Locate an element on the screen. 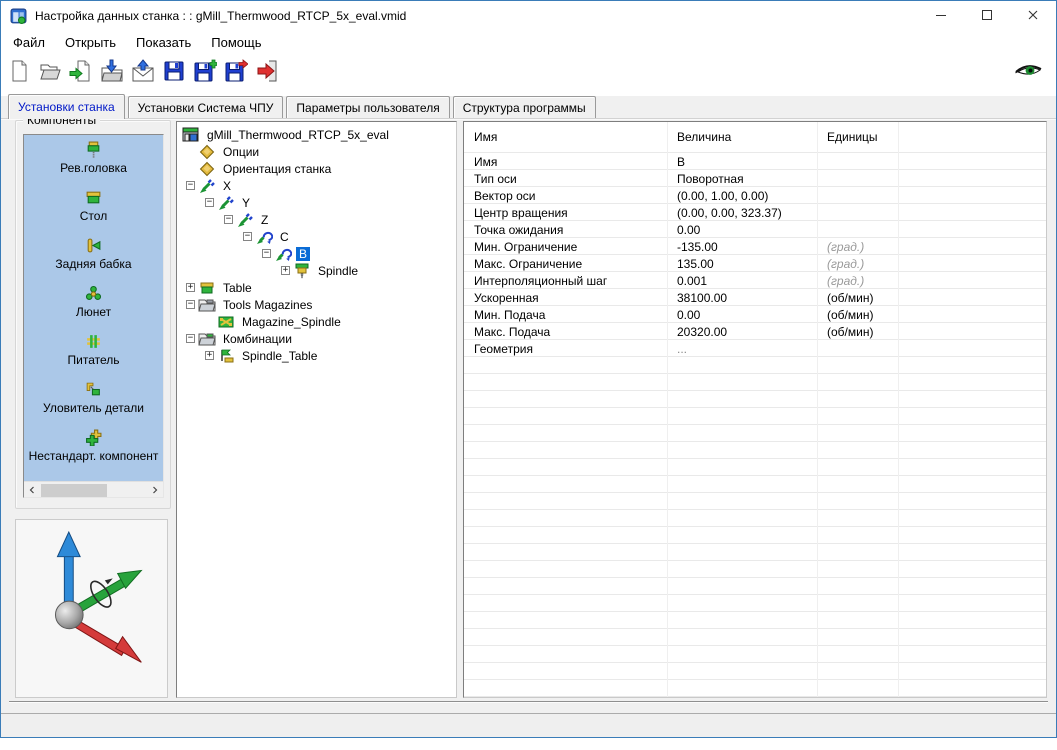 The width and height of the screenshot is (1057, 750). property-value-cell: (0.00, 1.00, 0.00) is located at coordinates (742, 196).